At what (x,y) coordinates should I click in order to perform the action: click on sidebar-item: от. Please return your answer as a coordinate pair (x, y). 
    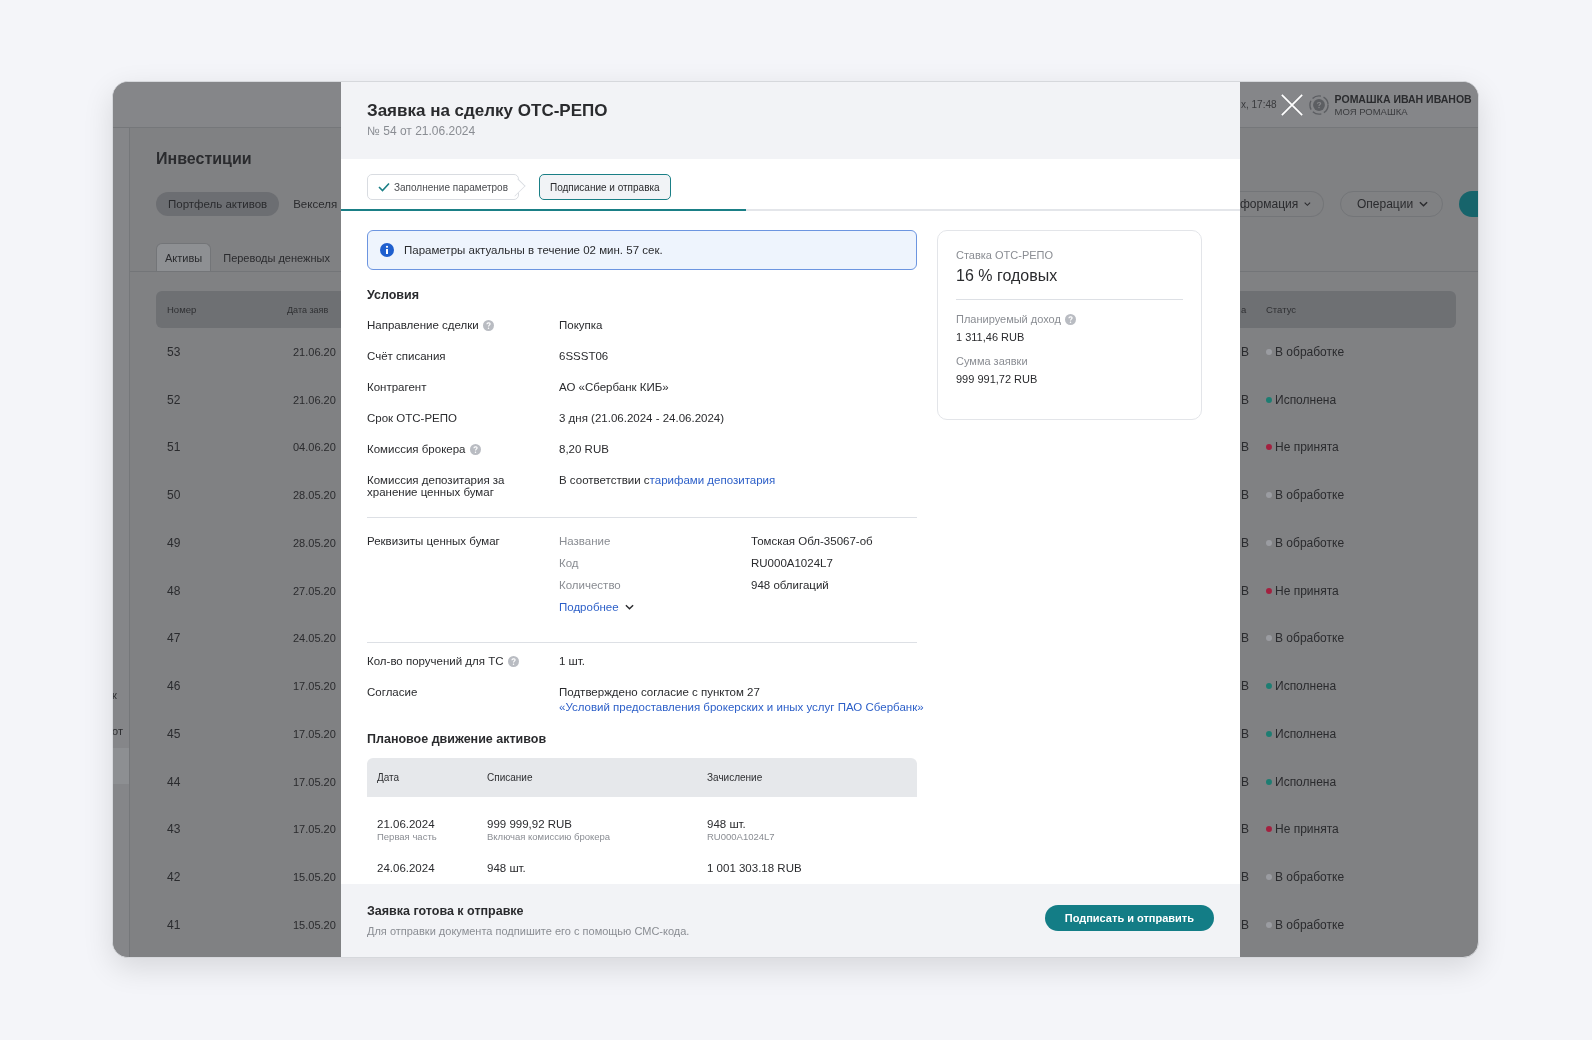
    Looking at the image, I should click on (121, 731).